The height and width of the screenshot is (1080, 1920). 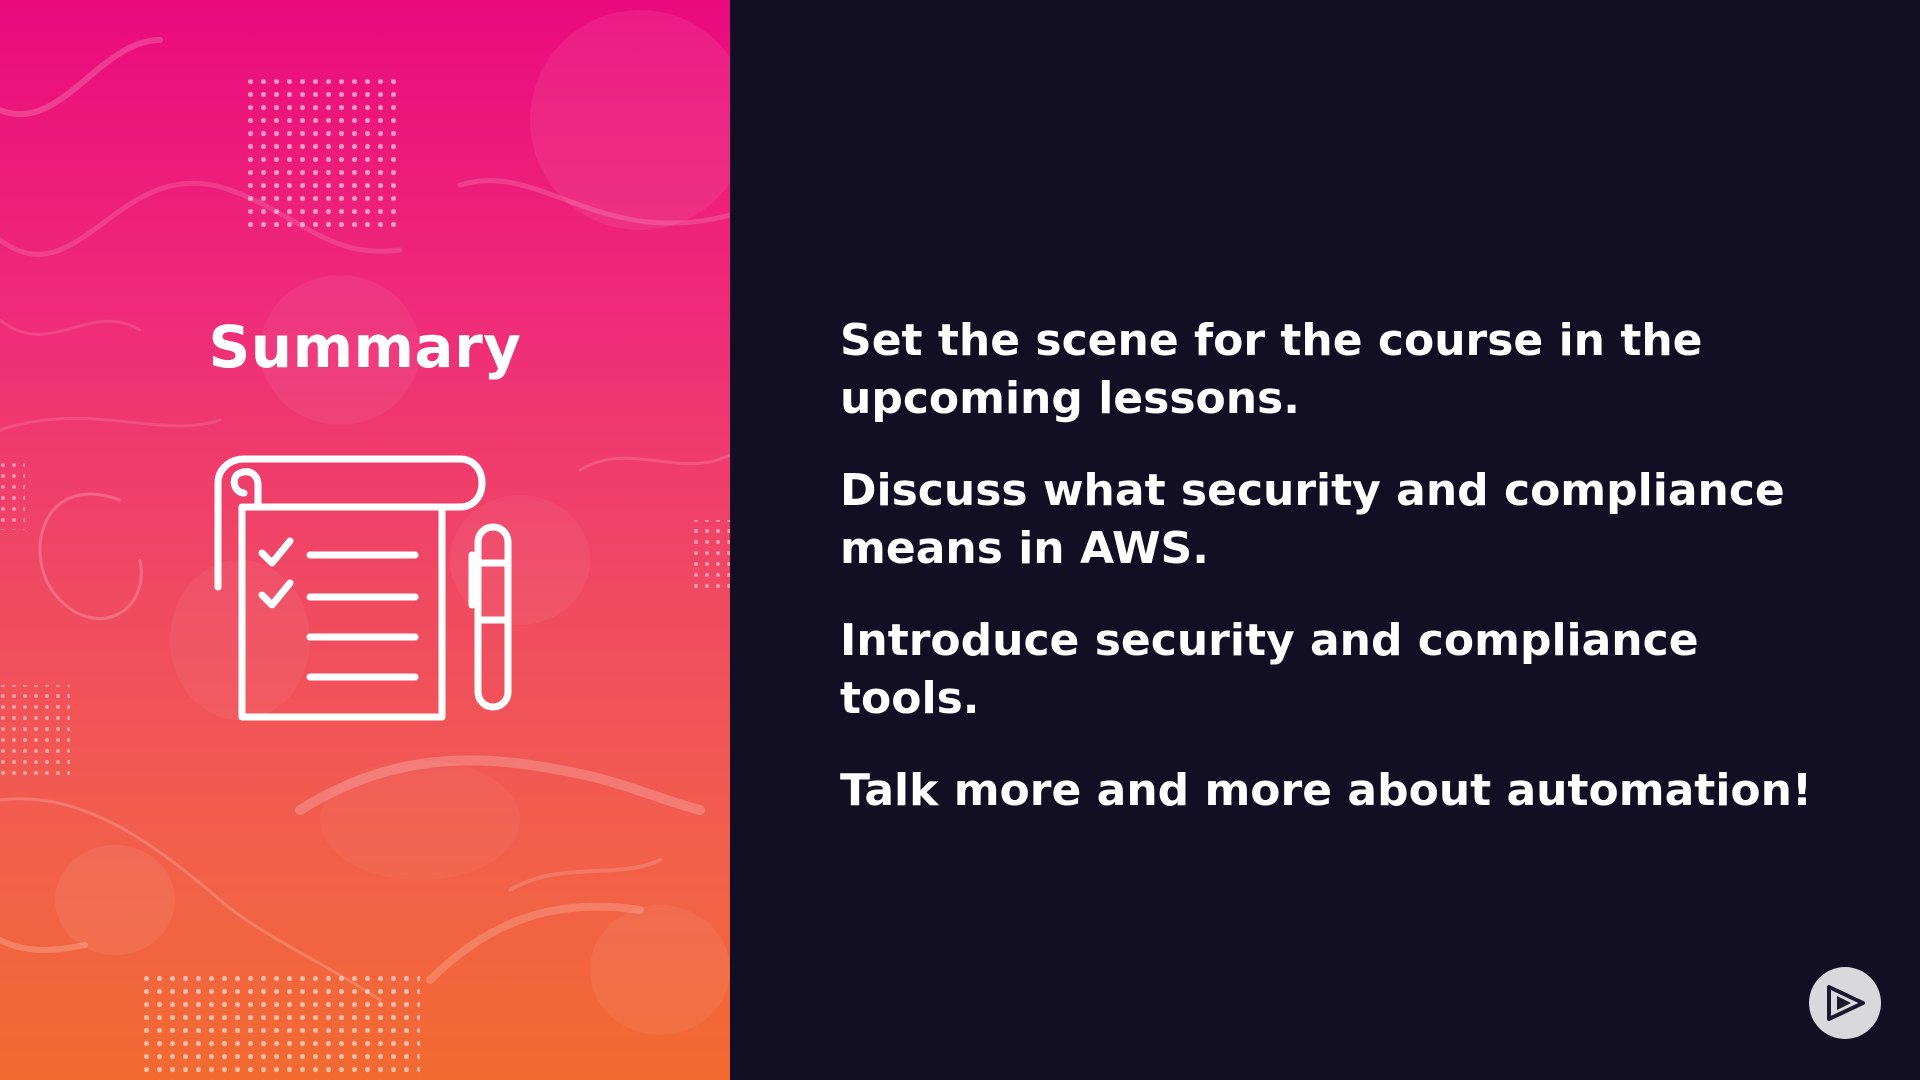 I want to click on play-logo, so click(x=1845, y=1003).